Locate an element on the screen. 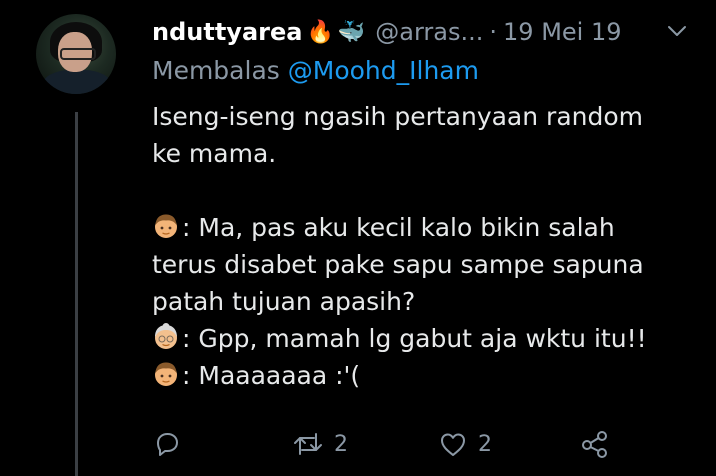 This screenshot has width=716, height=476. chevron-down-icon is located at coordinates (677, 31).